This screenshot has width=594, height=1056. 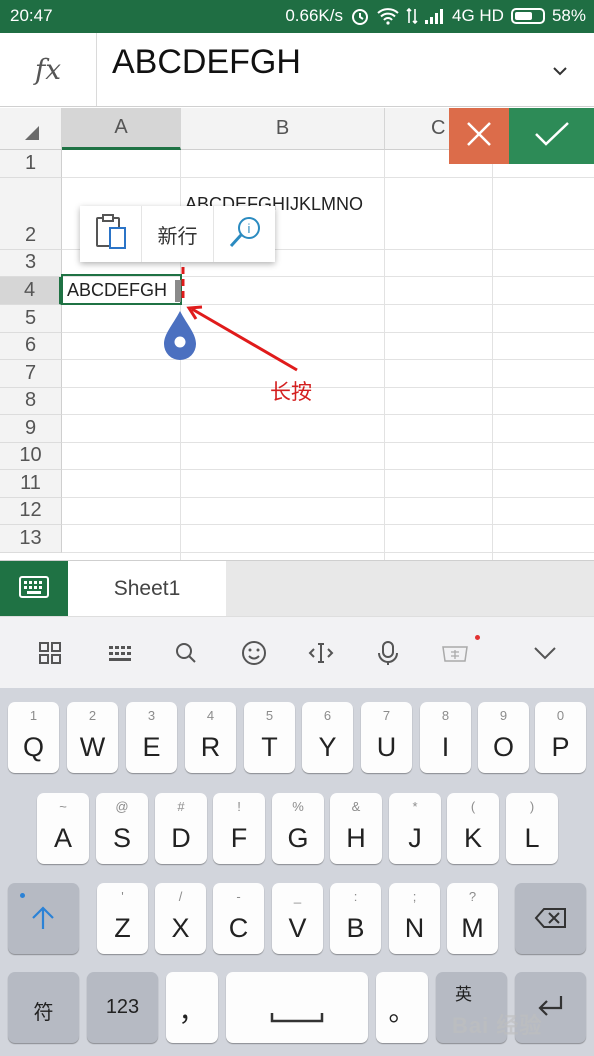 I want to click on key-label: B, so click(x=355, y=928).